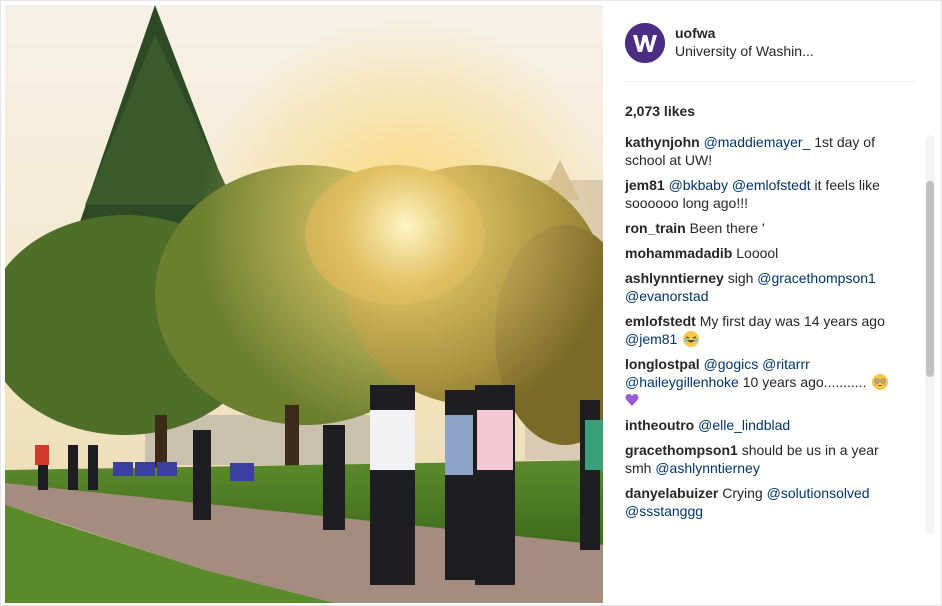 This screenshot has height=606, width=942. I want to click on mention-link: @ssstanggg, so click(664, 511).